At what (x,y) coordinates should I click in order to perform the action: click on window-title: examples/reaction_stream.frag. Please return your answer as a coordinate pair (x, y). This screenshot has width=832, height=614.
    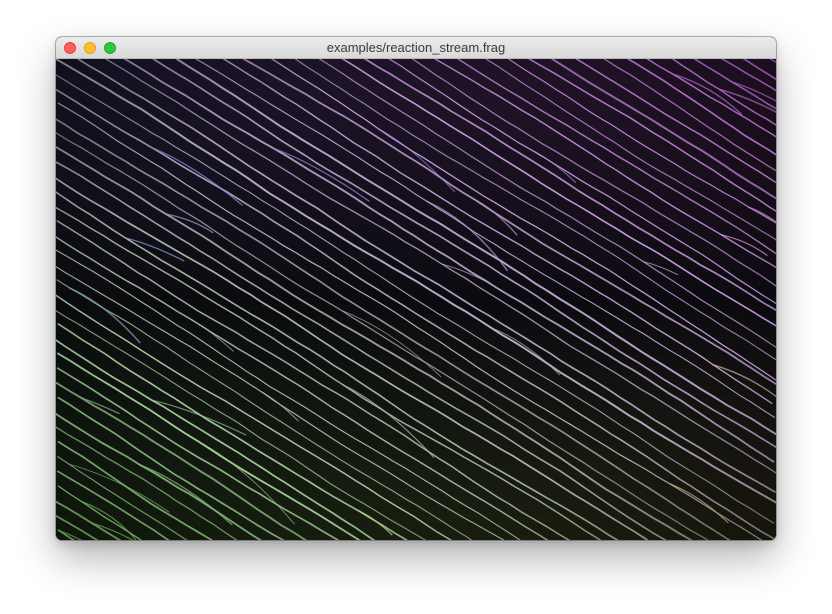
    Looking at the image, I should click on (416, 47).